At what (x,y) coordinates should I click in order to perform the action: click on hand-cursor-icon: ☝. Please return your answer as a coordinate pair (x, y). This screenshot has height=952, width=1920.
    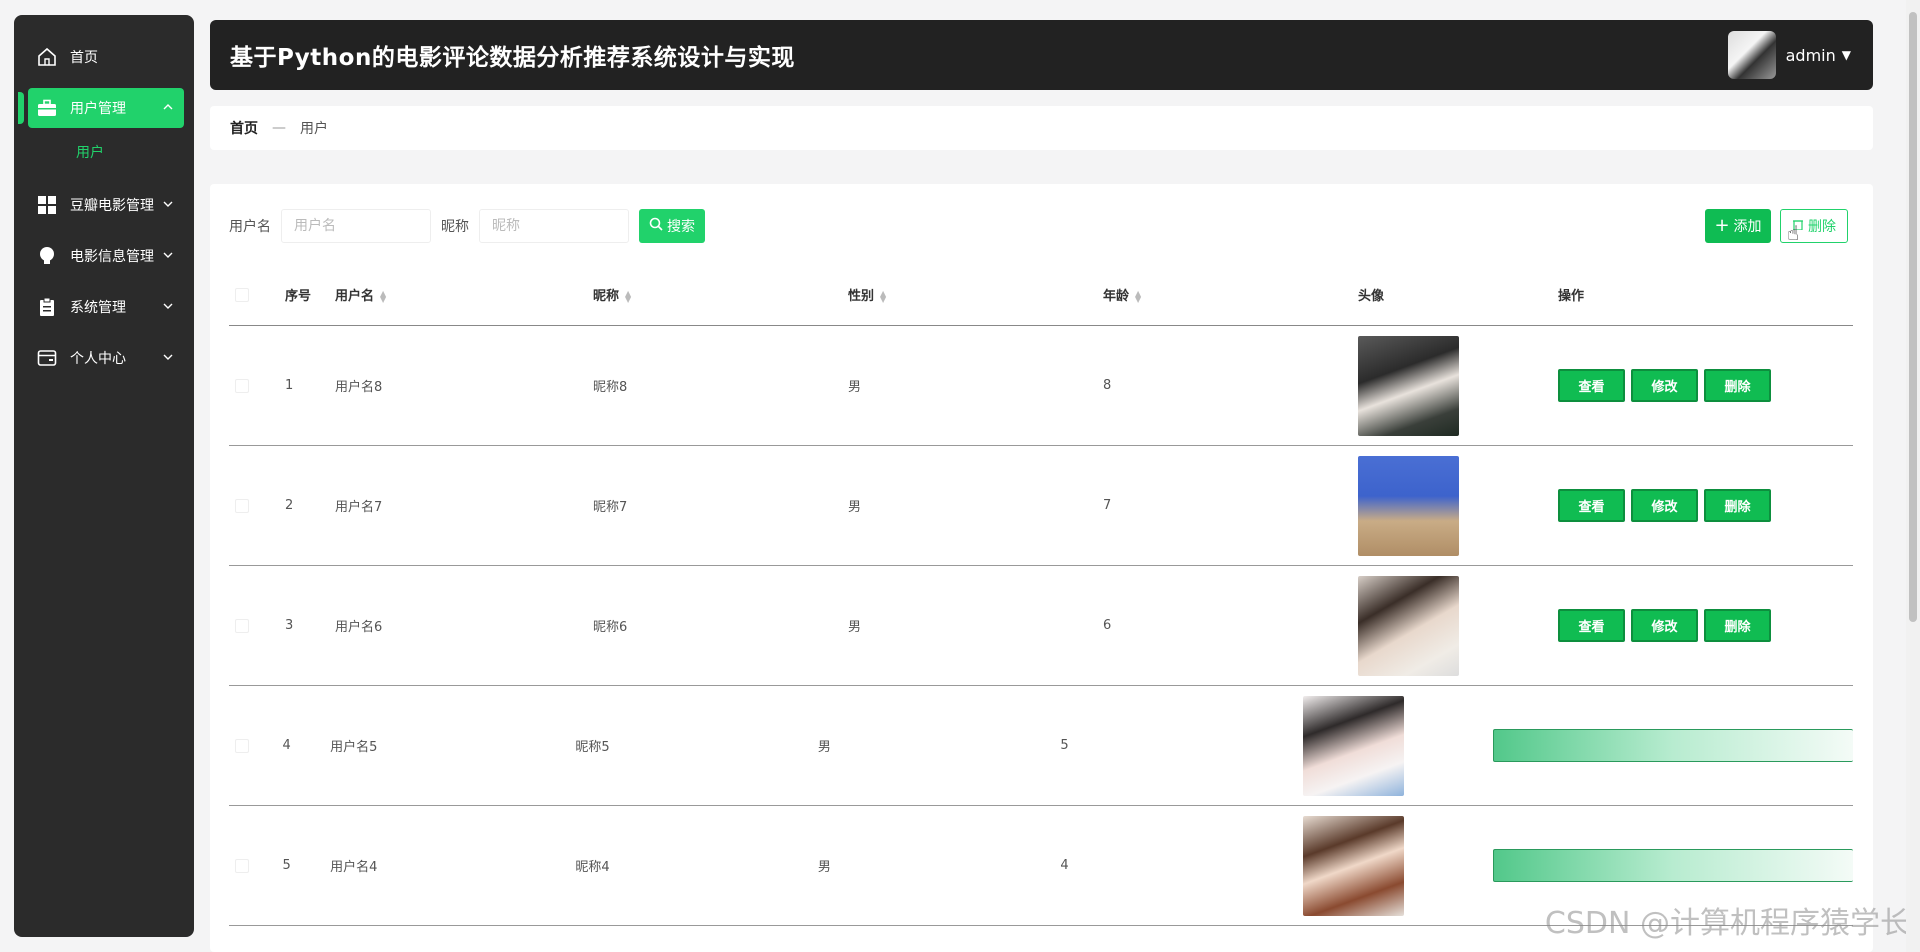
    Looking at the image, I should click on (1793, 233).